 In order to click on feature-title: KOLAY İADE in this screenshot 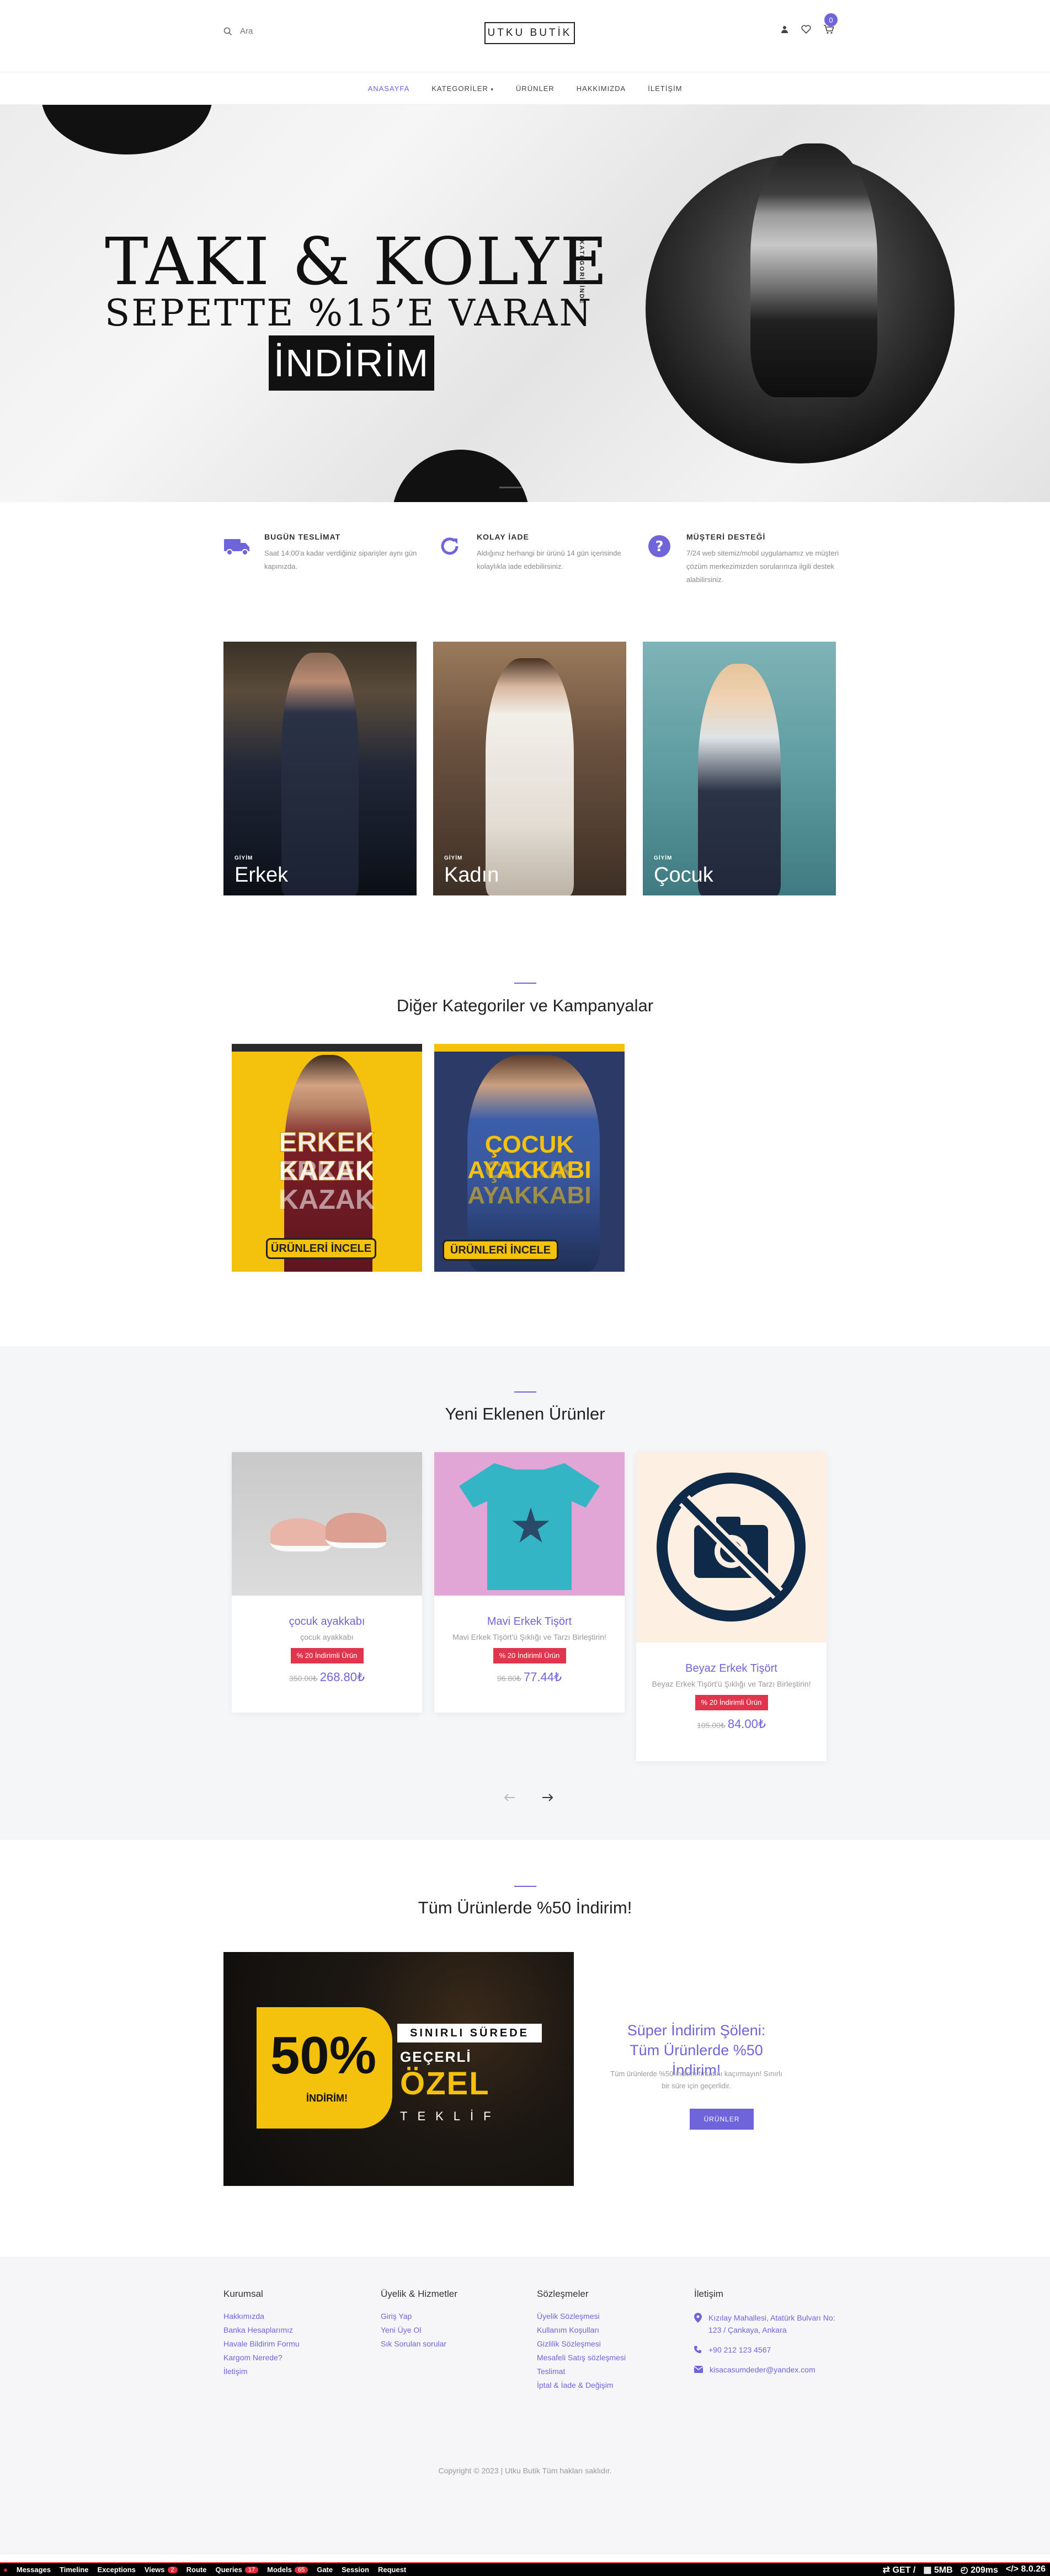, I will do `click(503, 536)`.